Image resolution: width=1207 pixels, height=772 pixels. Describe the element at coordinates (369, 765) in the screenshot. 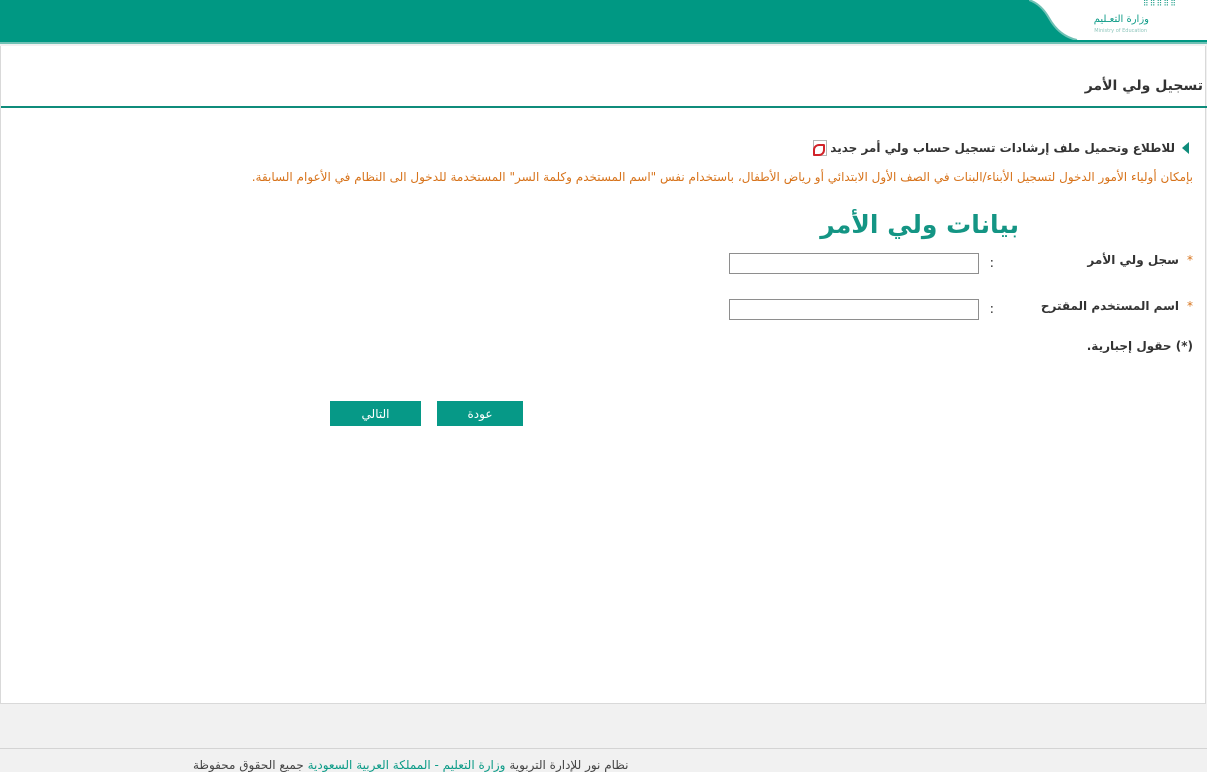

I see `footer-kingdom-link: المملكة العربية السعودية` at that location.